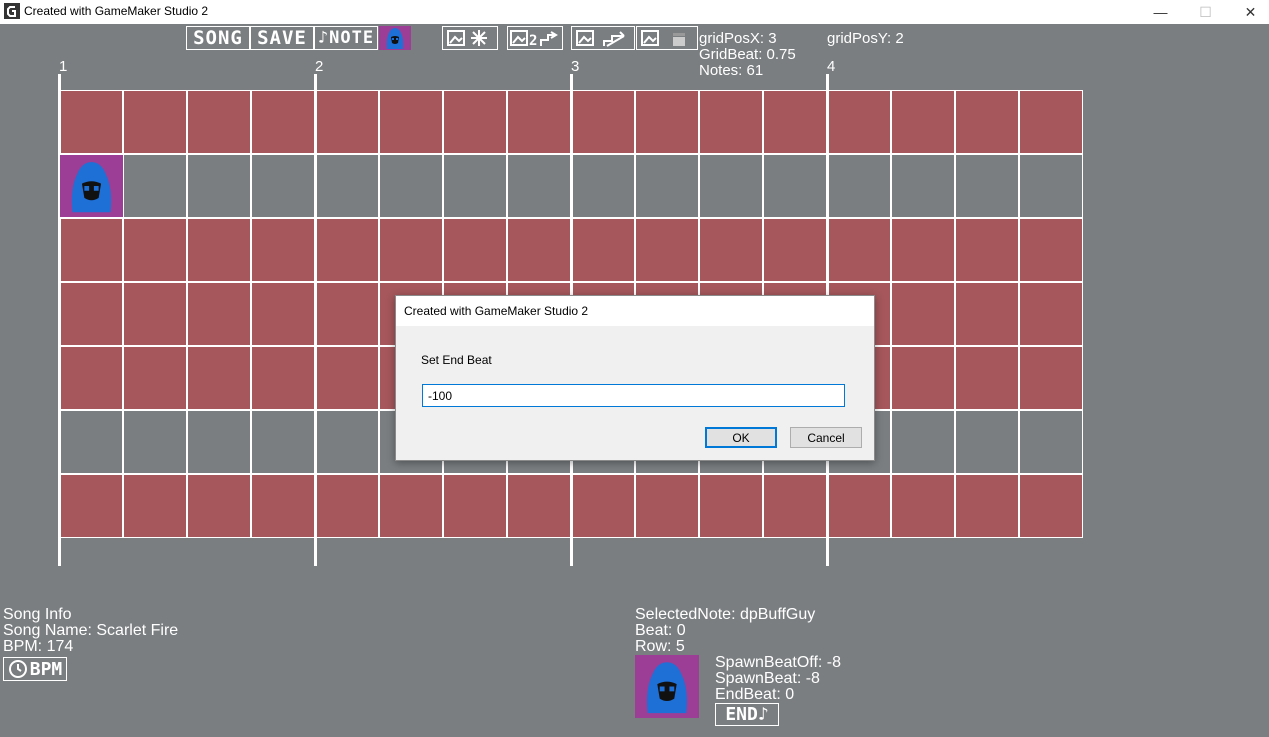 The width and height of the screenshot is (1269, 737). What do you see at coordinates (282, 38) in the screenshot?
I see `save-button: SAVE` at bounding box center [282, 38].